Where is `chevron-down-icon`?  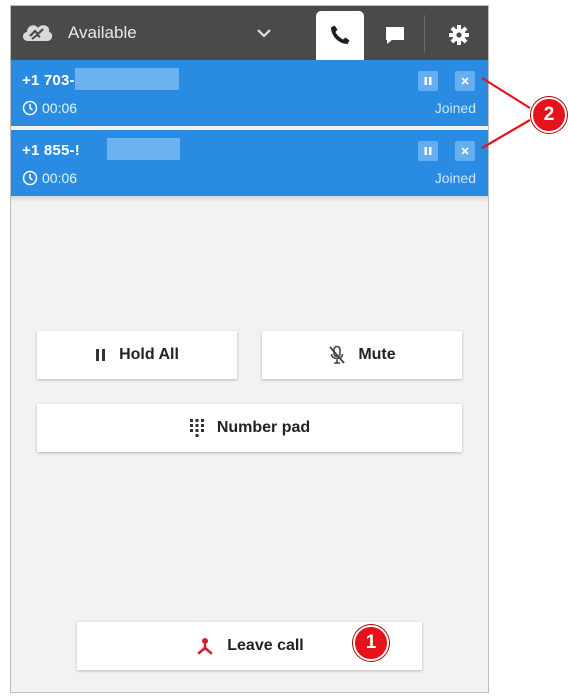
chevron-down-icon is located at coordinates (264, 33).